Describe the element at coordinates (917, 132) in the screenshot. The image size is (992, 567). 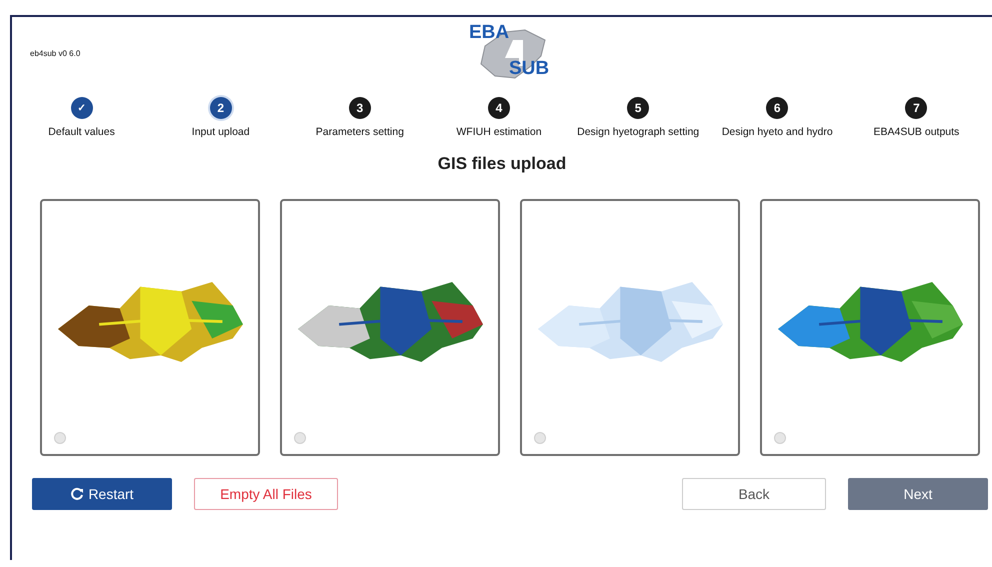
I see `step-label: EBA4SUB outputs` at that location.